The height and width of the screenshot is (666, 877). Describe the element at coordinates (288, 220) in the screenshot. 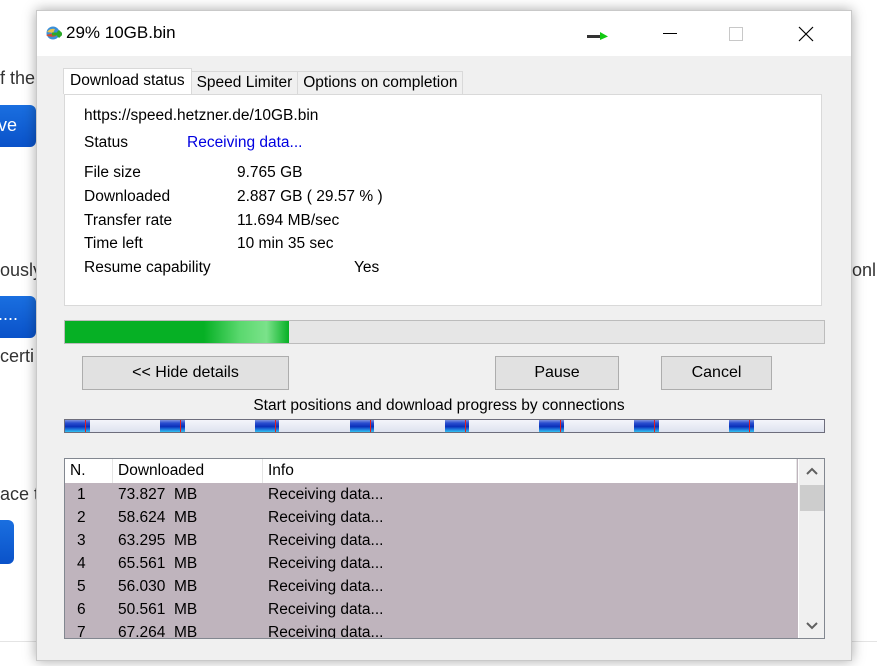

I see `transfer-rate-value: 11.694 MB/sec` at that location.